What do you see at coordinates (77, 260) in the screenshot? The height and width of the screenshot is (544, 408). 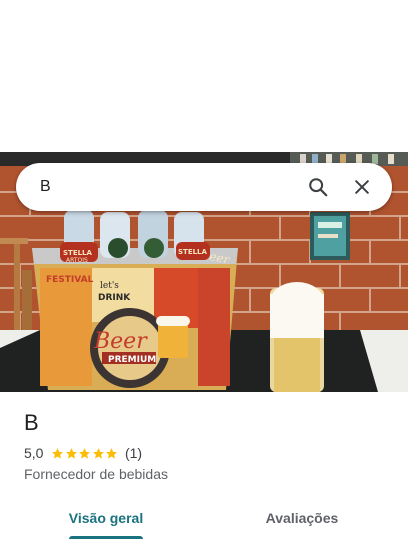 I see `svg-text: ARTOIS` at bounding box center [77, 260].